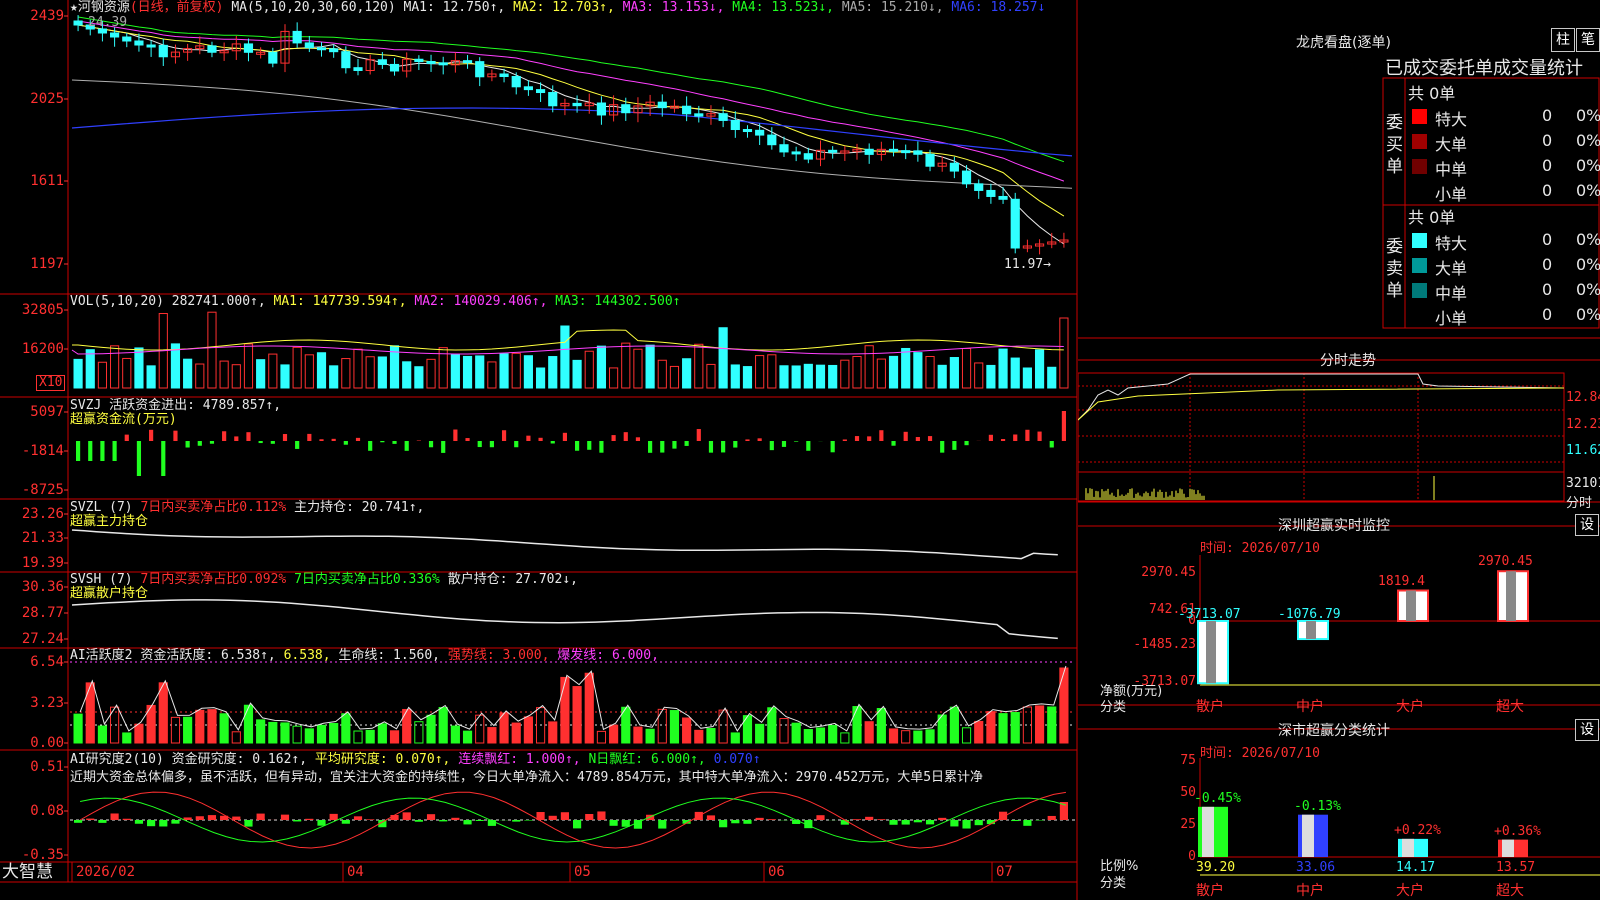 This screenshot has width=1600, height=900. What do you see at coordinates (47, 743) in the screenshot?
I see `y-label: 0.00` at bounding box center [47, 743].